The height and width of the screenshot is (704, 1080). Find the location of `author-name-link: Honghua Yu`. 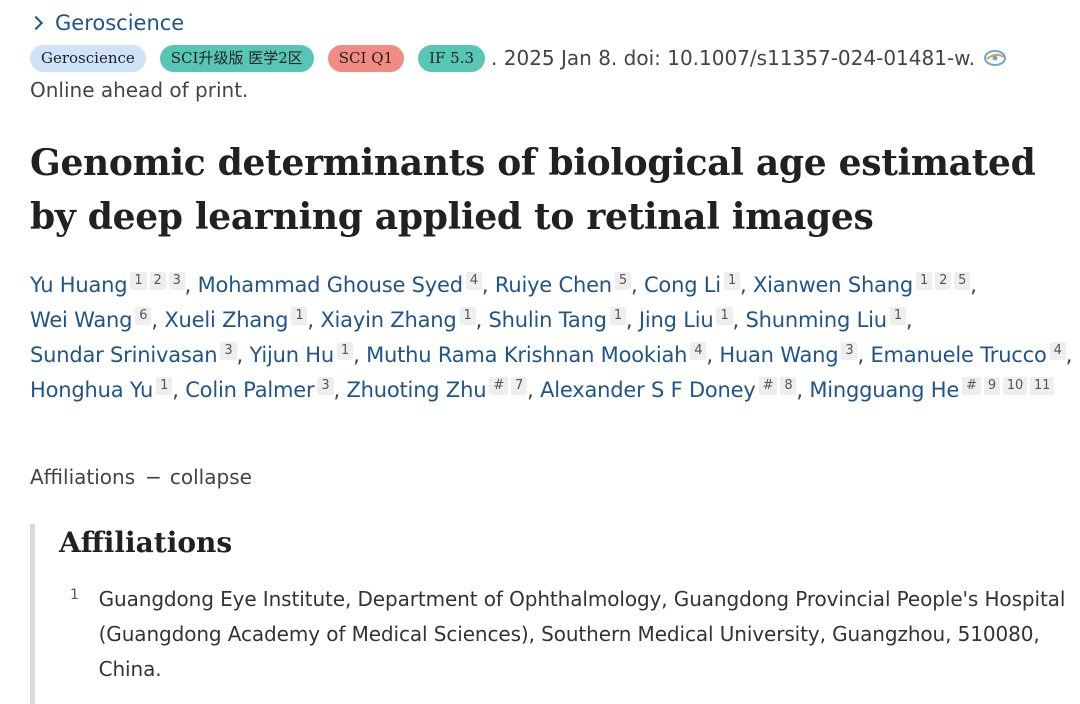

author-name-link: Honghua Yu is located at coordinates (91, 390).